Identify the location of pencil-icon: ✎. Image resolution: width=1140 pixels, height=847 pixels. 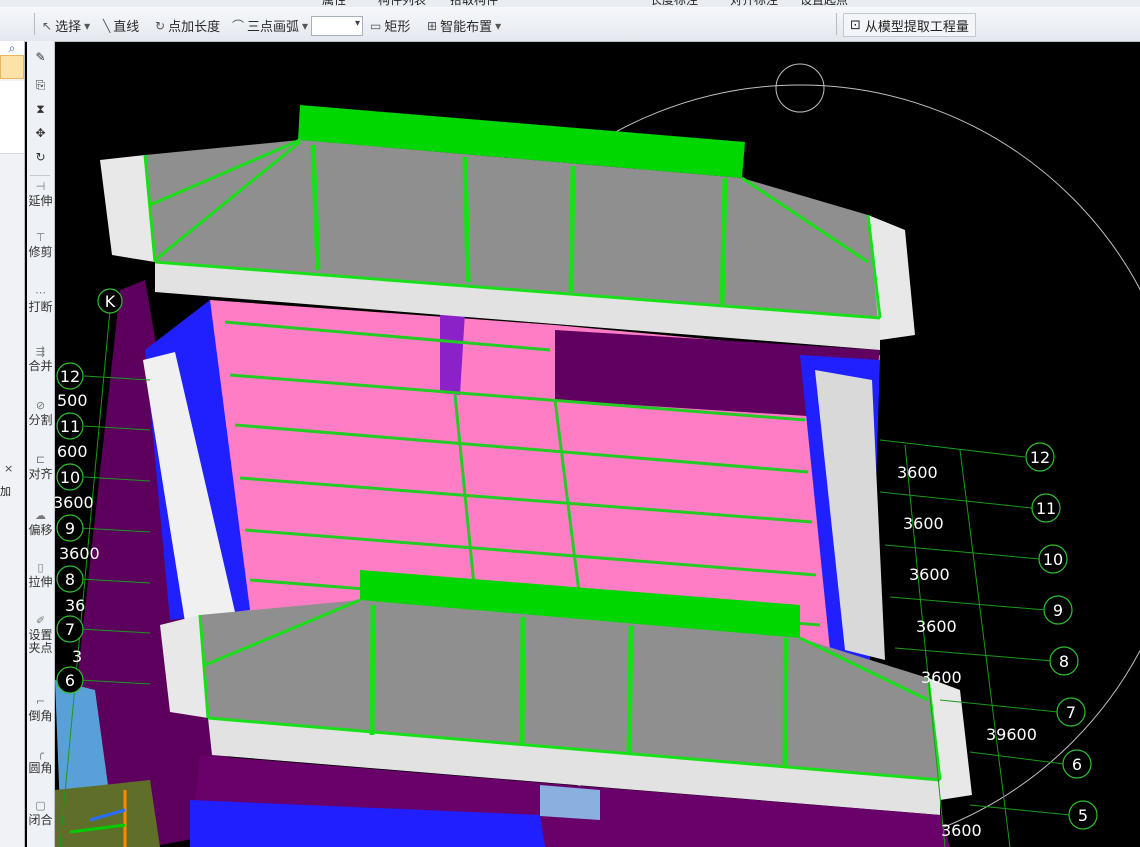
(40, 57).